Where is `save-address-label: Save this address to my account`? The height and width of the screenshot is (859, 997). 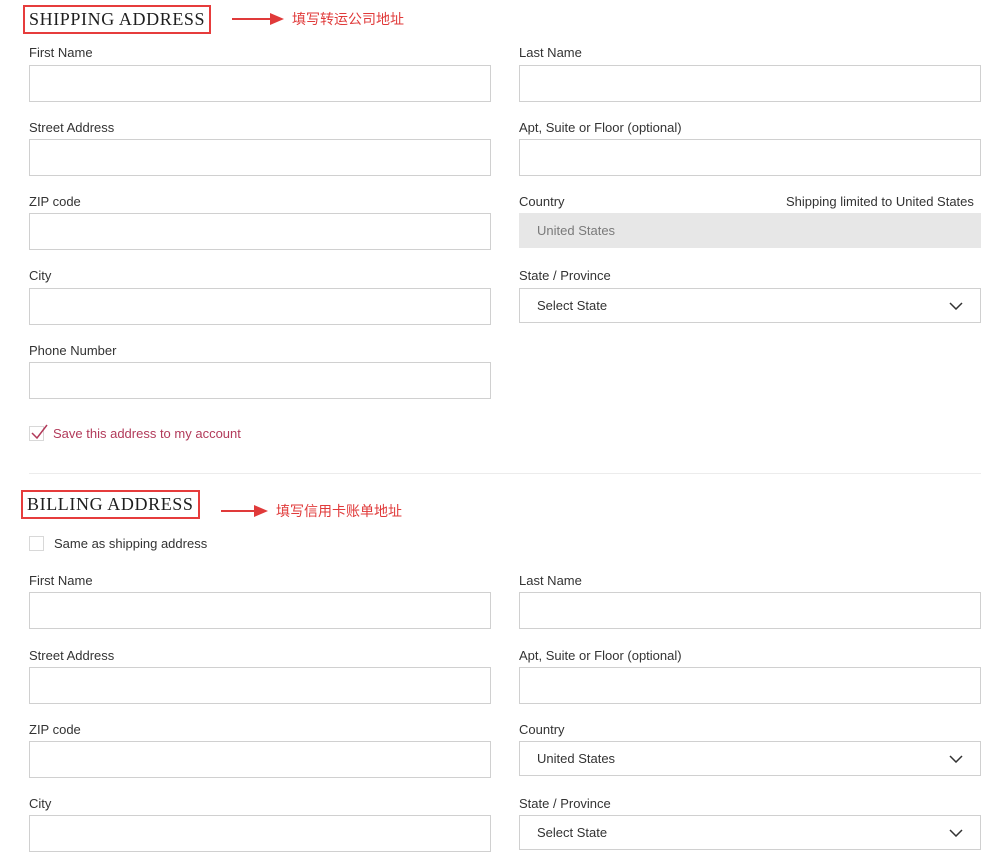 save-address-label: Save this address to my account is located at coordinates (147, 433).